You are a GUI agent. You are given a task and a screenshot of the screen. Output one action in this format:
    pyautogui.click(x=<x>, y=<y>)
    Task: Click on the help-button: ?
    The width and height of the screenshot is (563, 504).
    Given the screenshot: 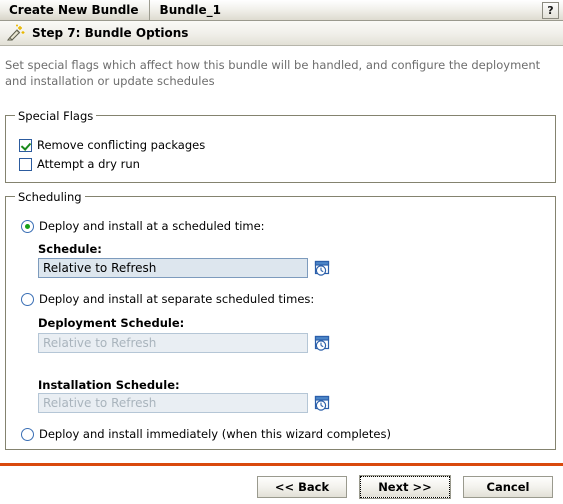 What is the action you would take?
    pyautogui.click(x=550, y=10)
    